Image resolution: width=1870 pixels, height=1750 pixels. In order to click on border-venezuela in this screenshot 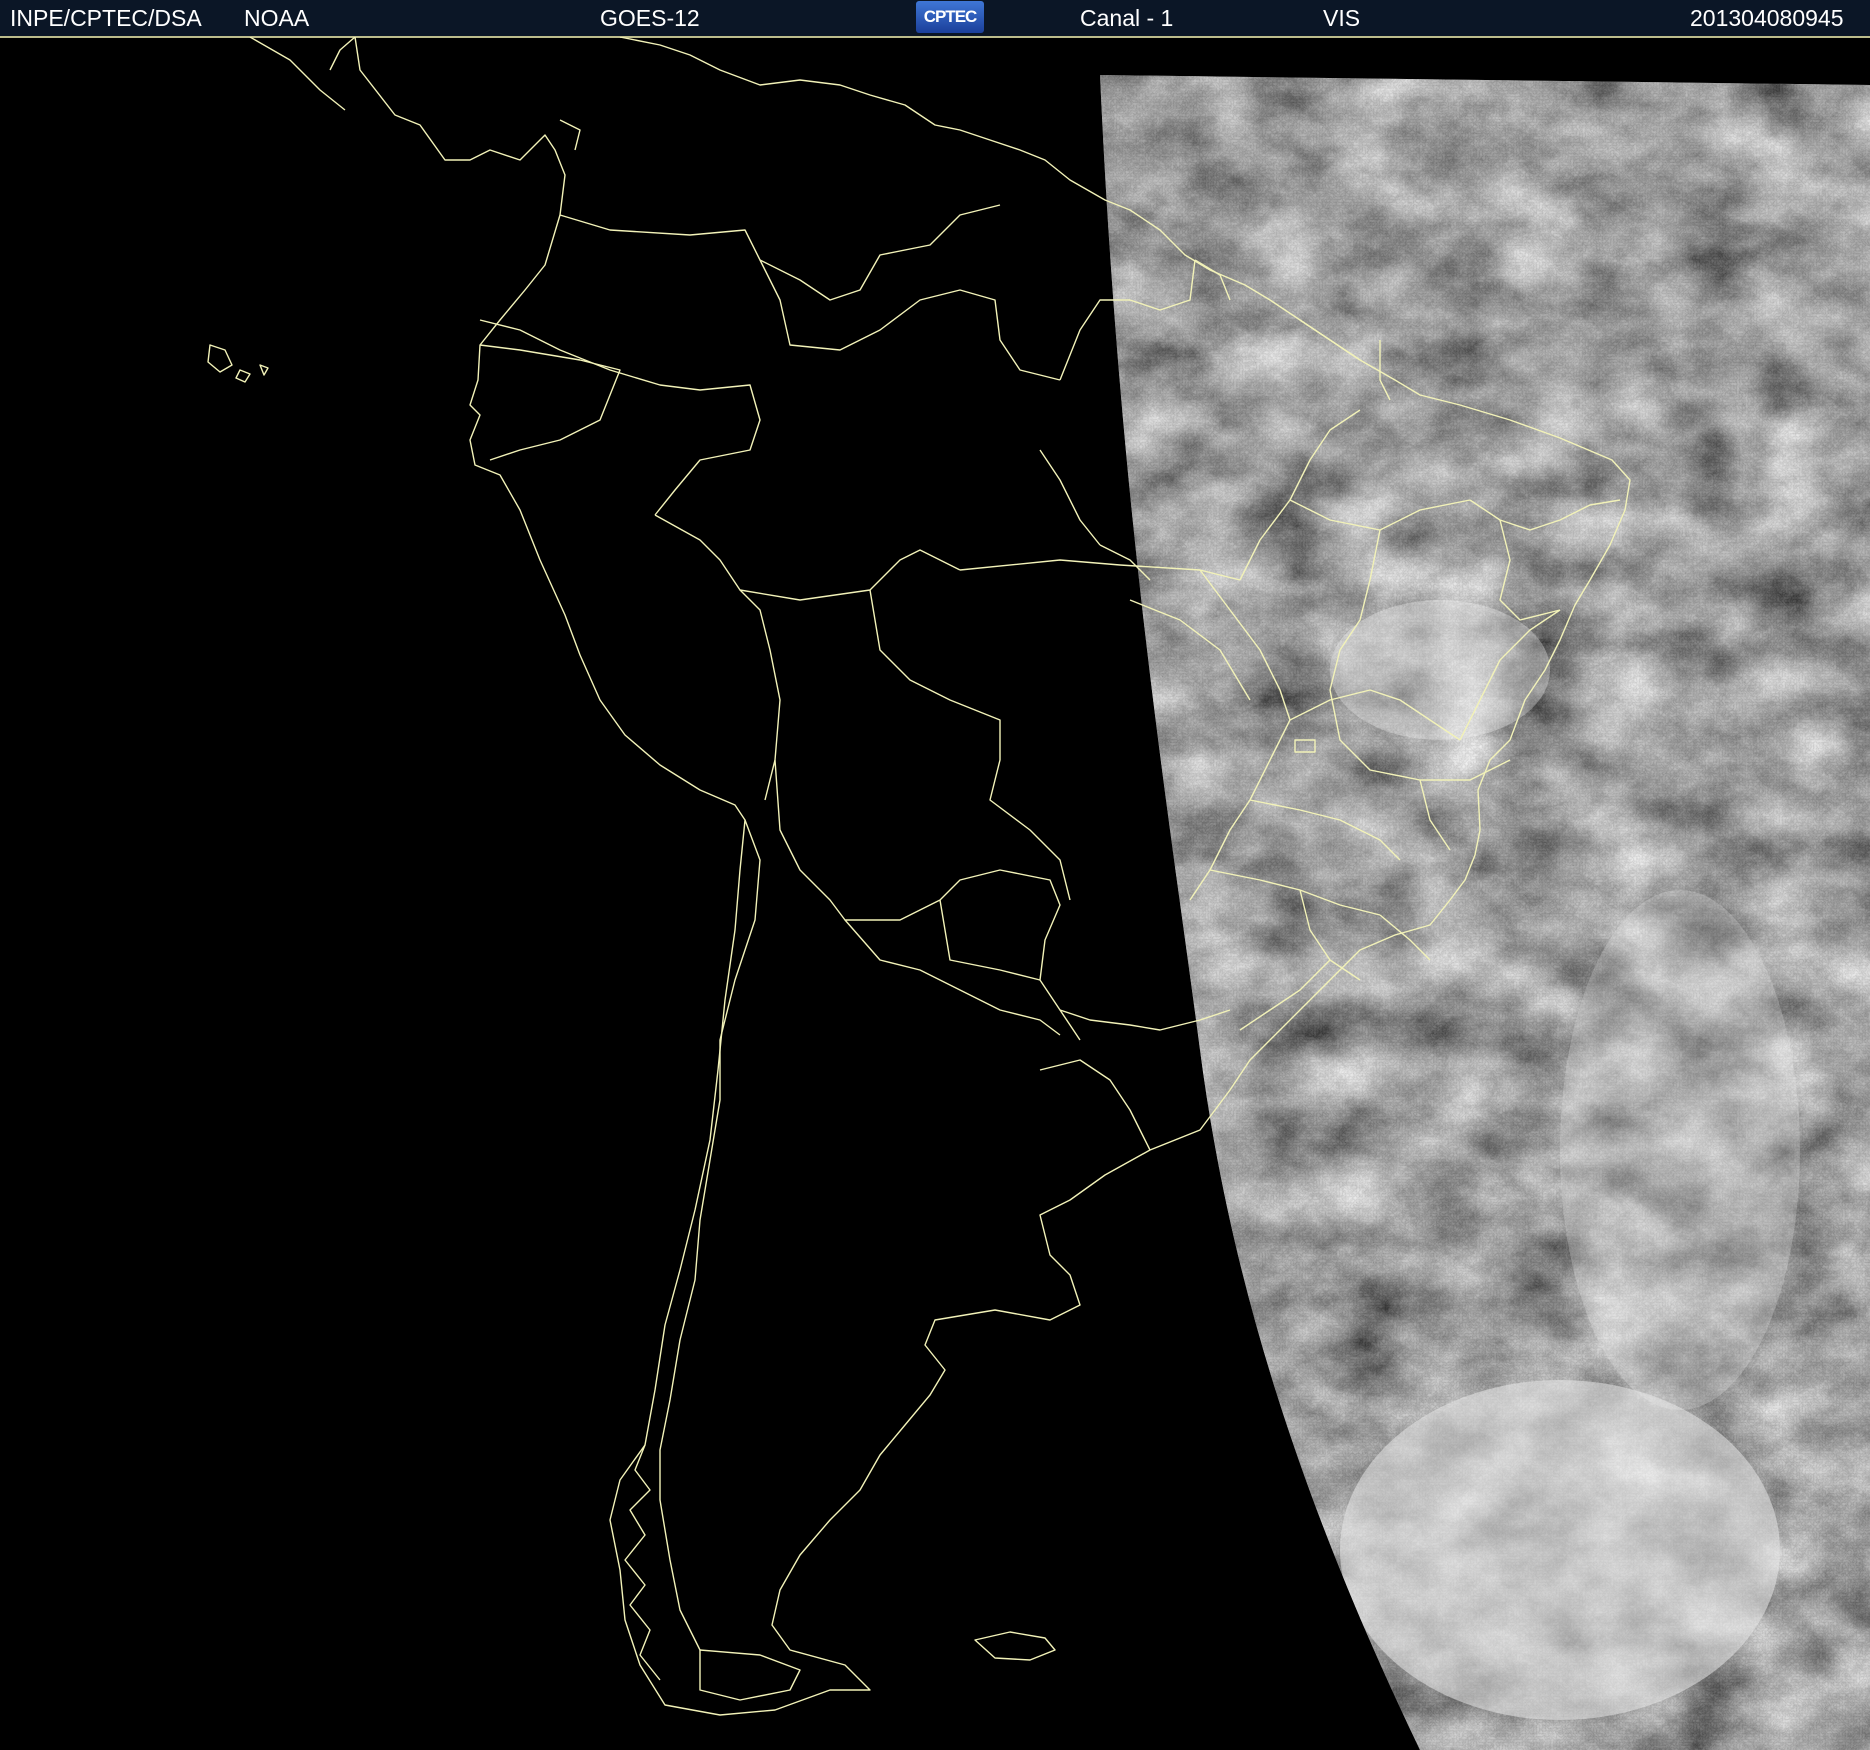, I will do `click(910, 320)`.